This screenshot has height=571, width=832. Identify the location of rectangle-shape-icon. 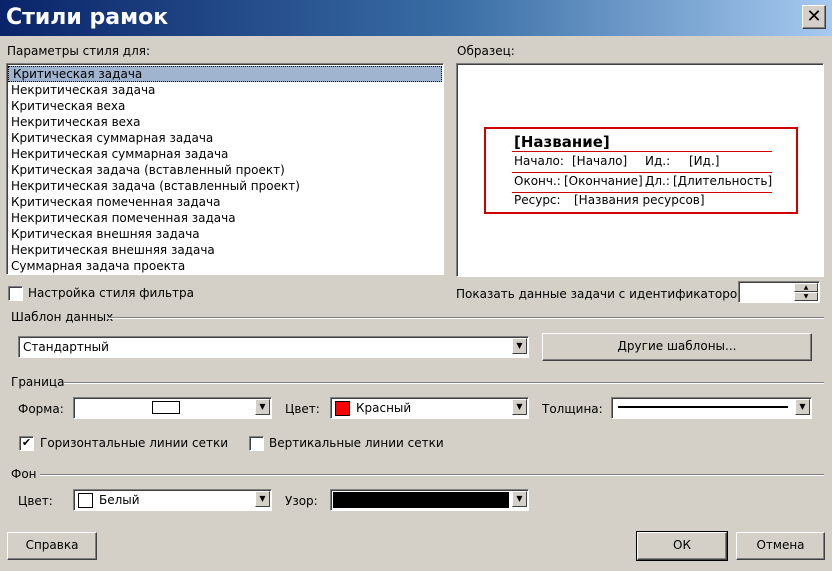
(166, 407).